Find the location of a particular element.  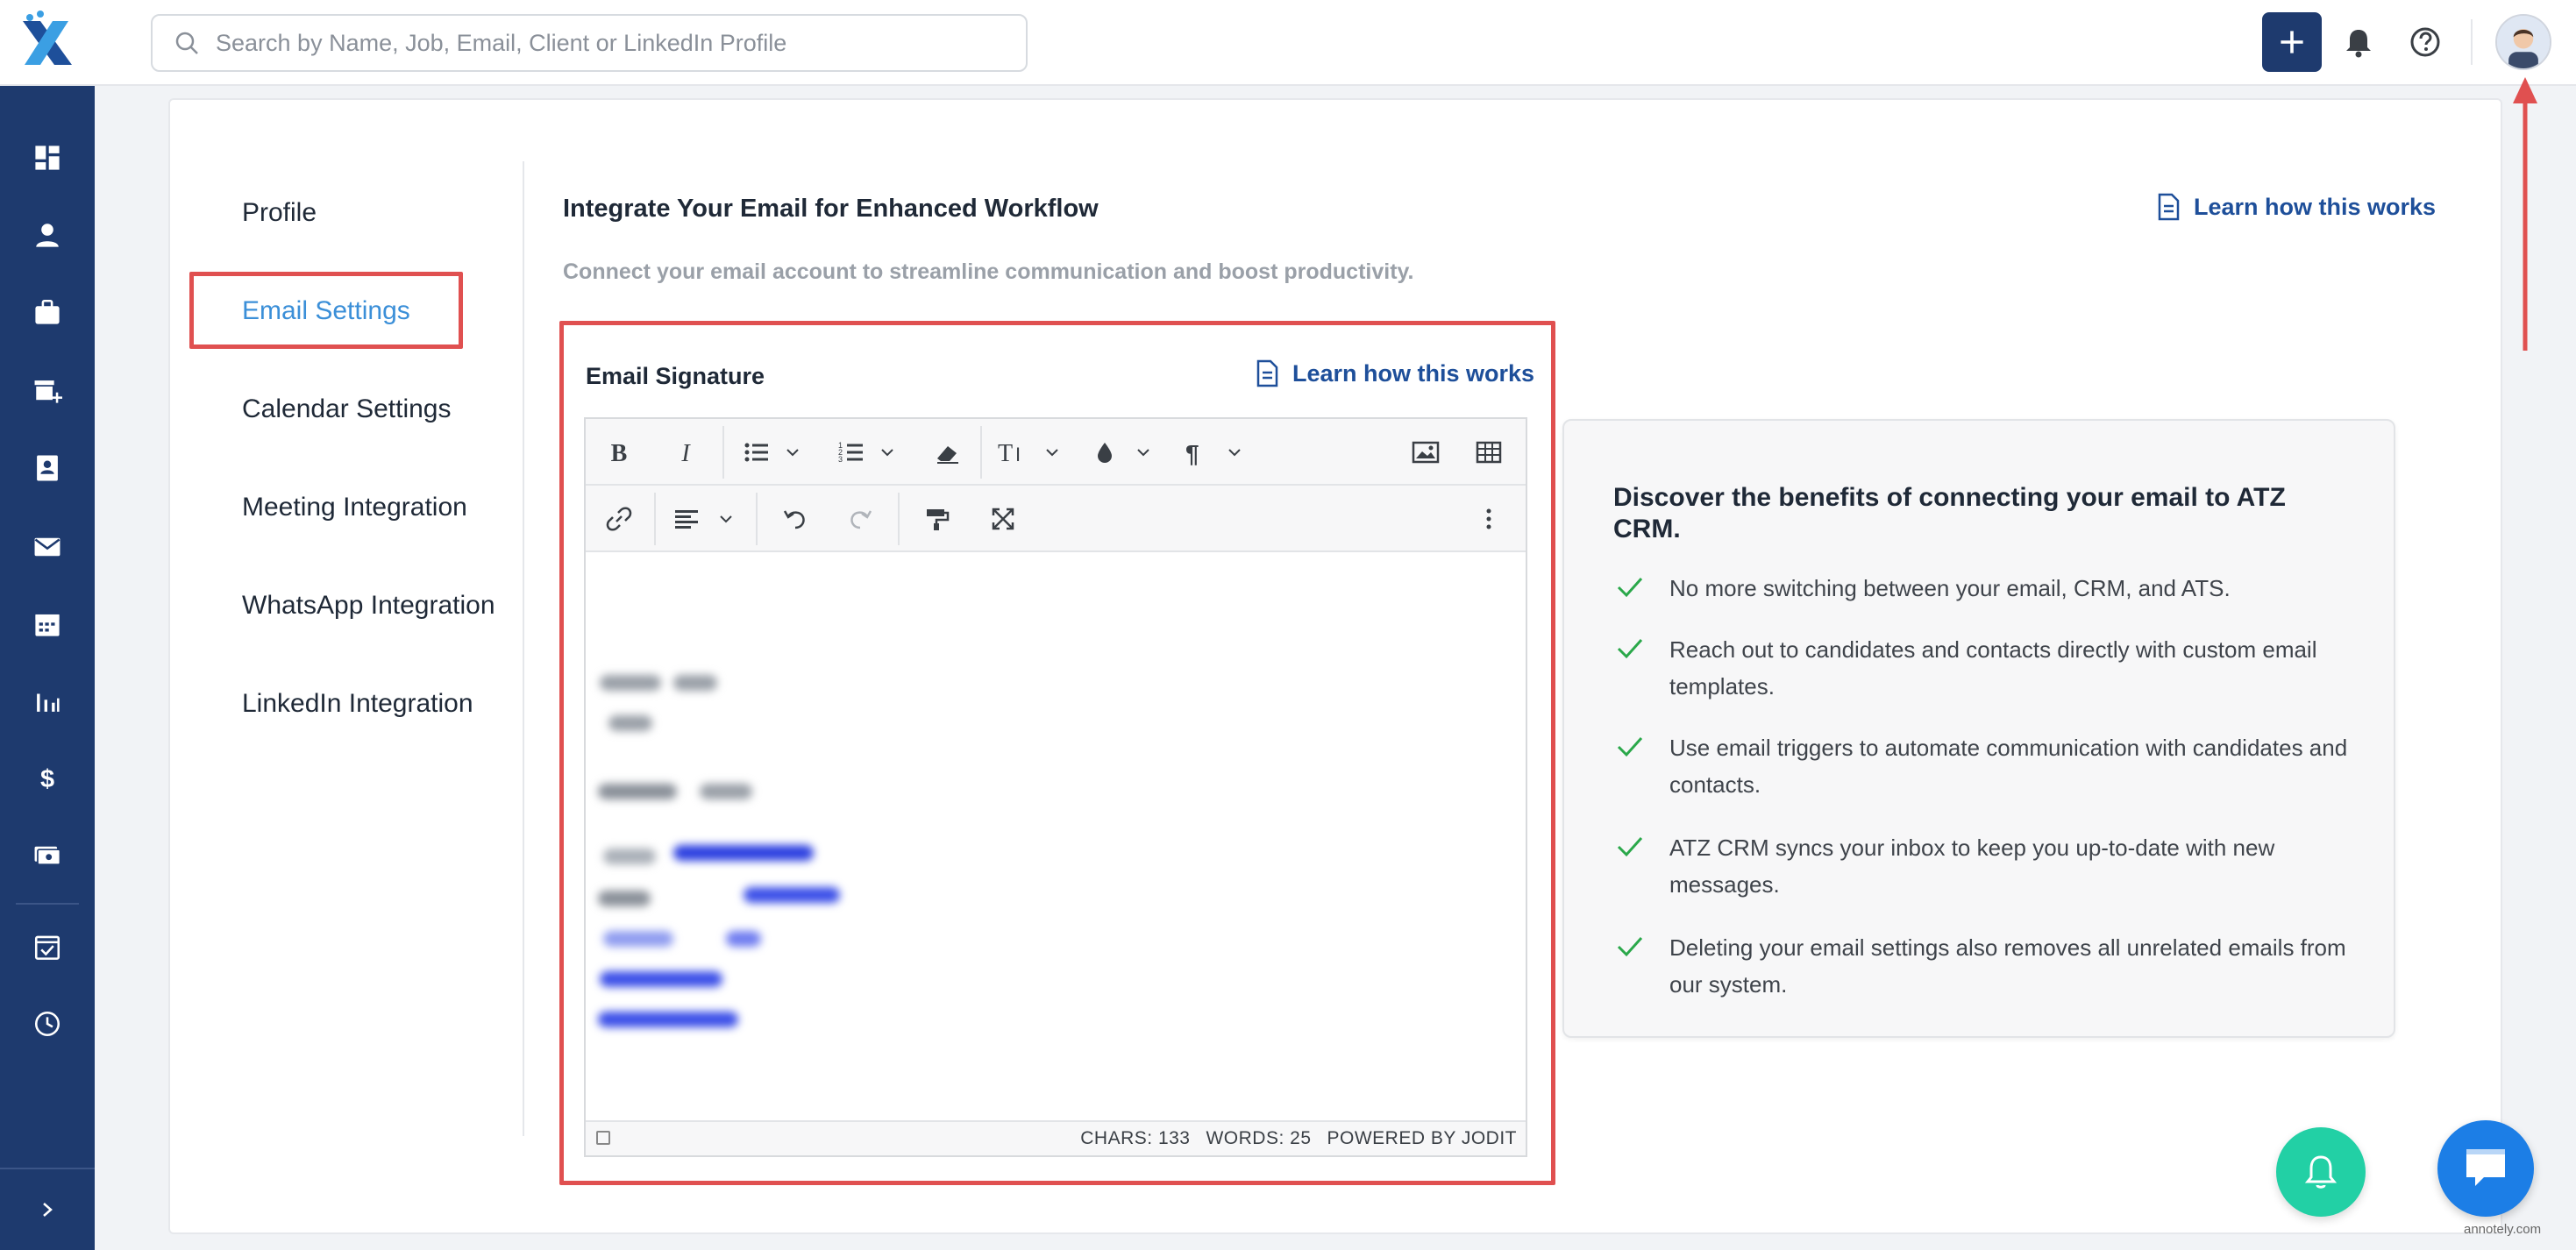

link-icon is located at coordinates (619, 519).